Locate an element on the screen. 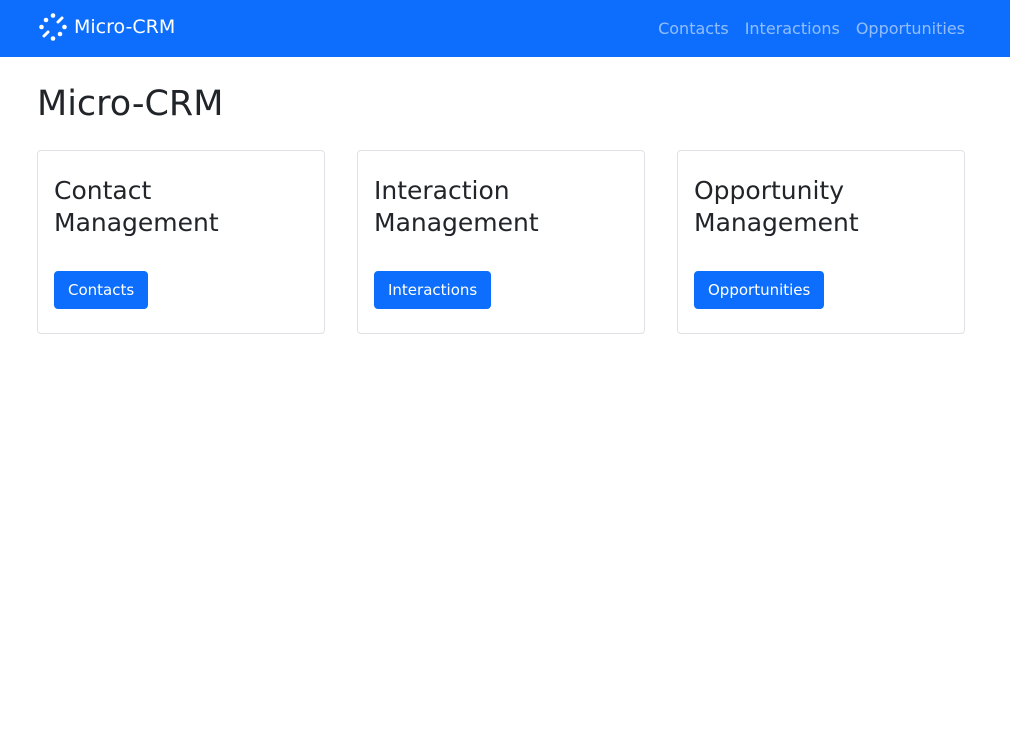  card-title: Opportunity Management is located at coordinates (776, 206).